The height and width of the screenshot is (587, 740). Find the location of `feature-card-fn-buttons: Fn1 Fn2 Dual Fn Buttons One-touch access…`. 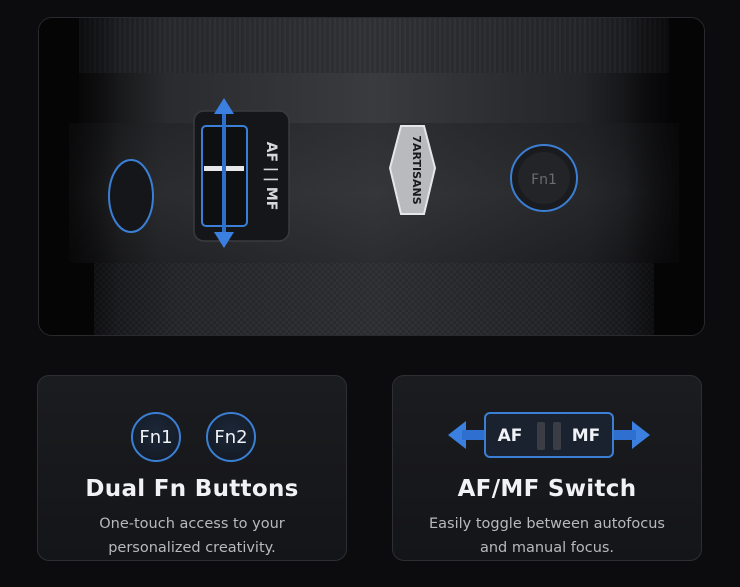

feature-card-fn-buttons: Fn1 Fn2 Dual Fn Buttons One-touch access… is located at coordinates (192, 468).